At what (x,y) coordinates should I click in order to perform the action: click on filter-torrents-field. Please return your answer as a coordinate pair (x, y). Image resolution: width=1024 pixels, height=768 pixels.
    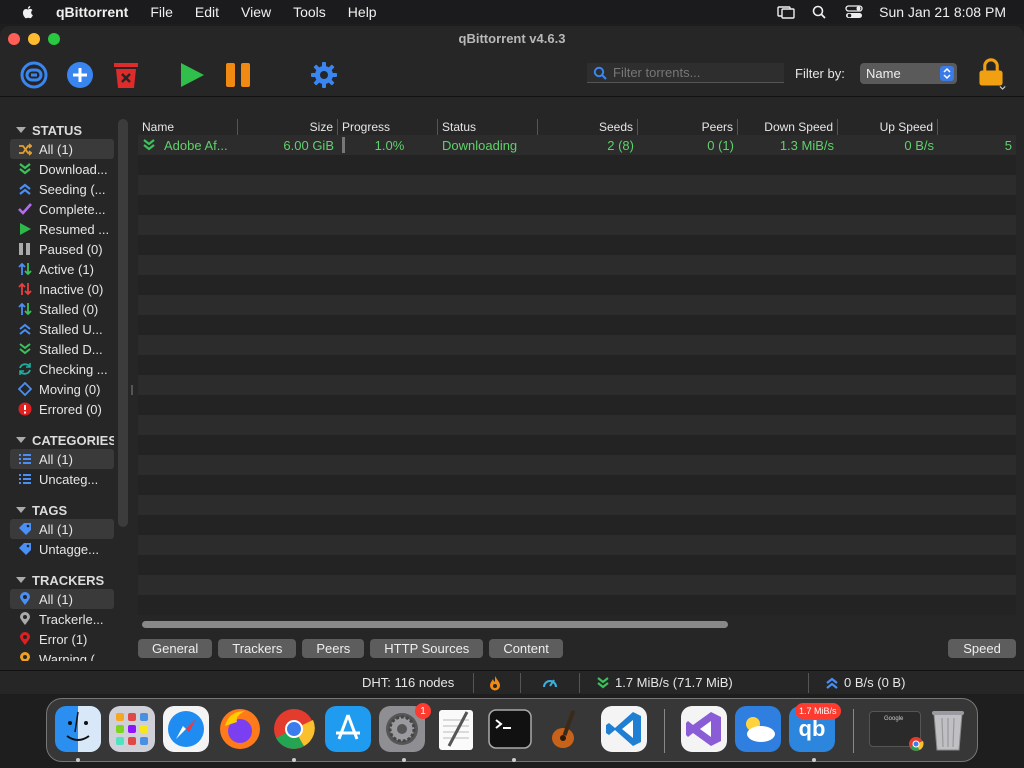
    Looking at the image, I should click on (685, 73).